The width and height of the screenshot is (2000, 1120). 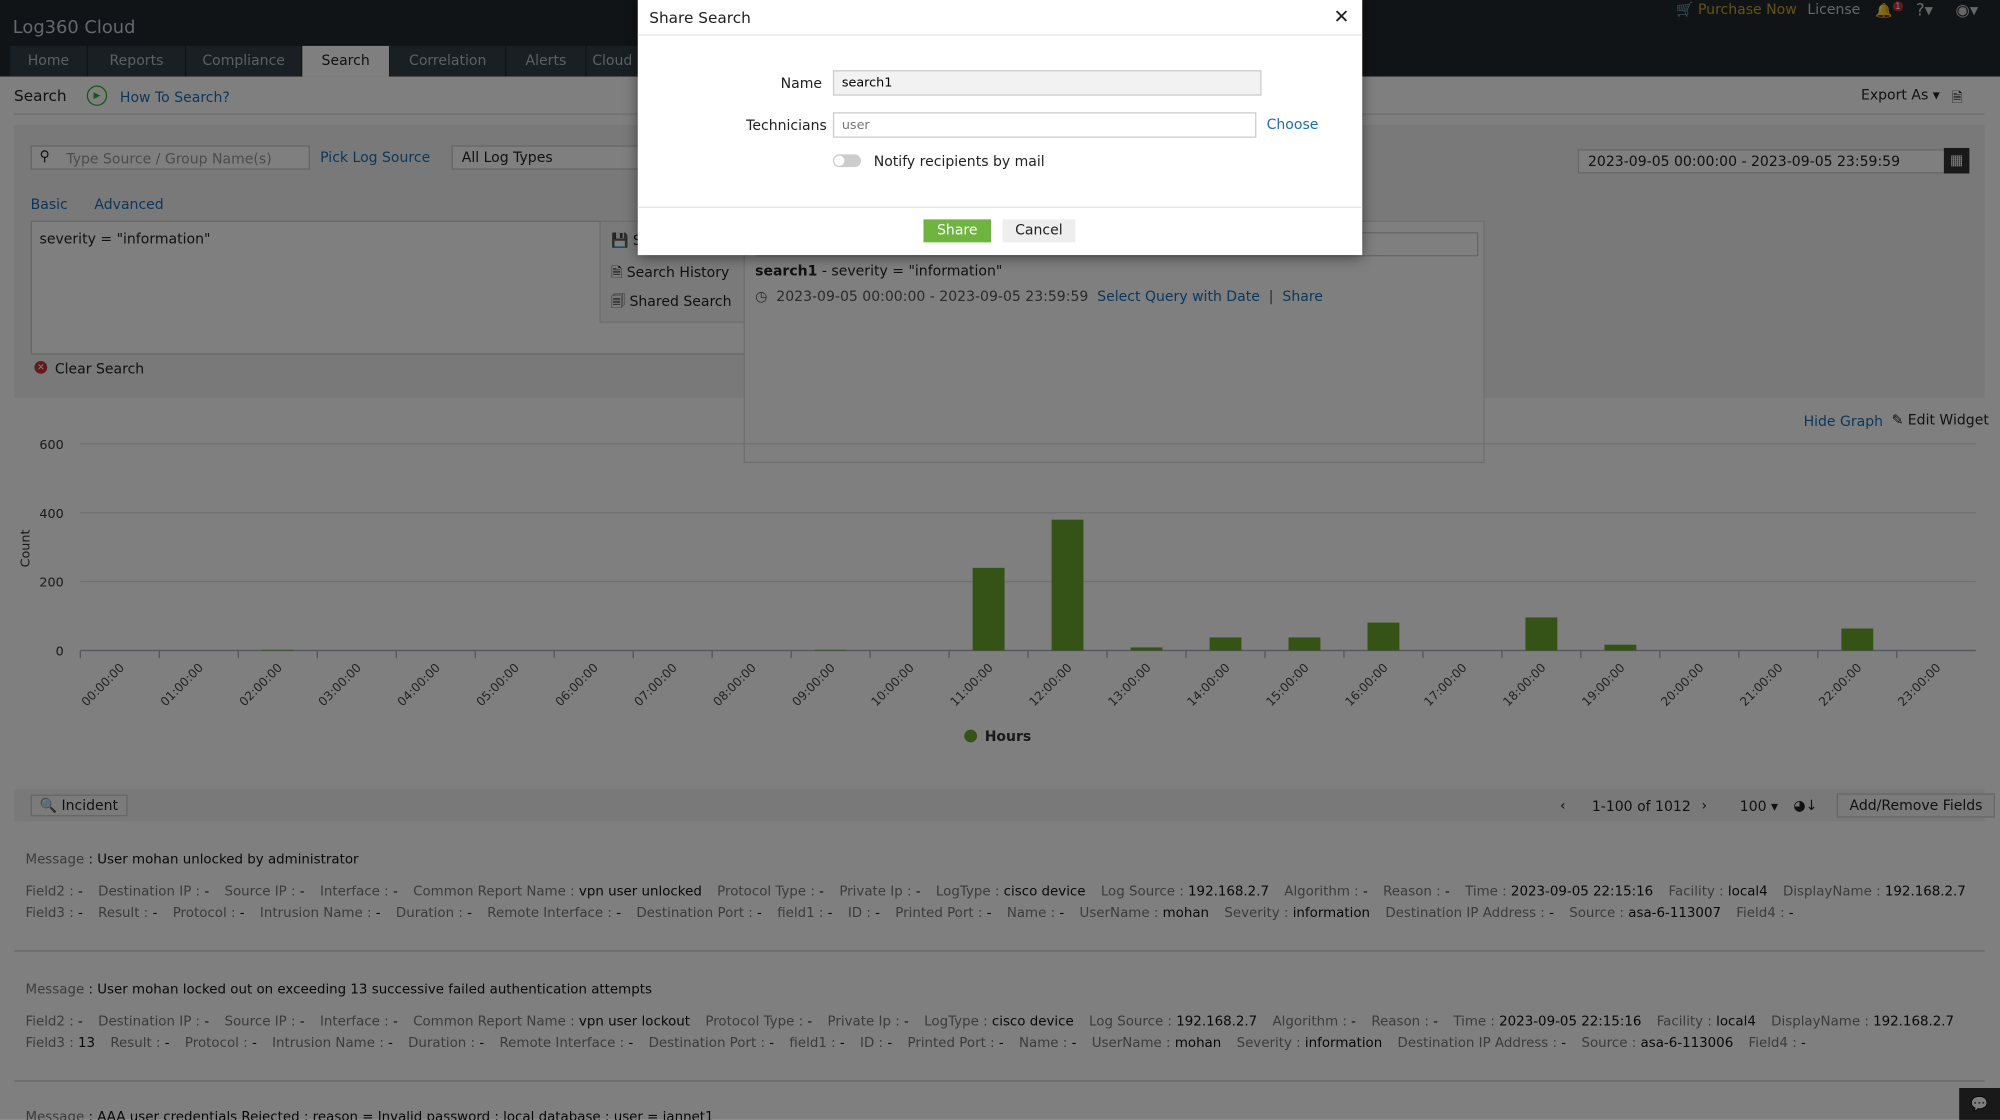 I want to click on notify-toggle, so click(x=846, y=161).